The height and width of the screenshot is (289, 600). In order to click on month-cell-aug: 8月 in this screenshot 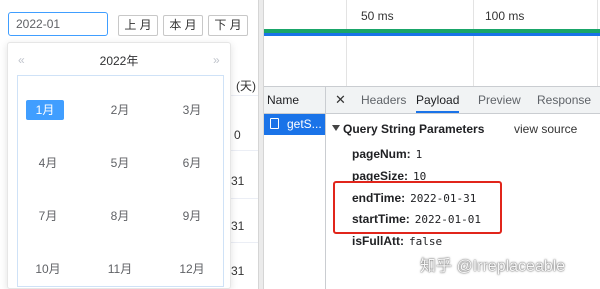, I will do `click(120, 216)`.